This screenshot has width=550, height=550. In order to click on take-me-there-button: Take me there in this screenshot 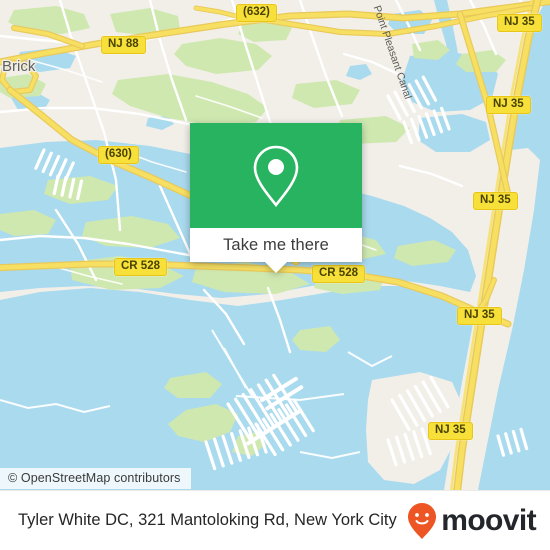, I will do `click(276, 250)`.